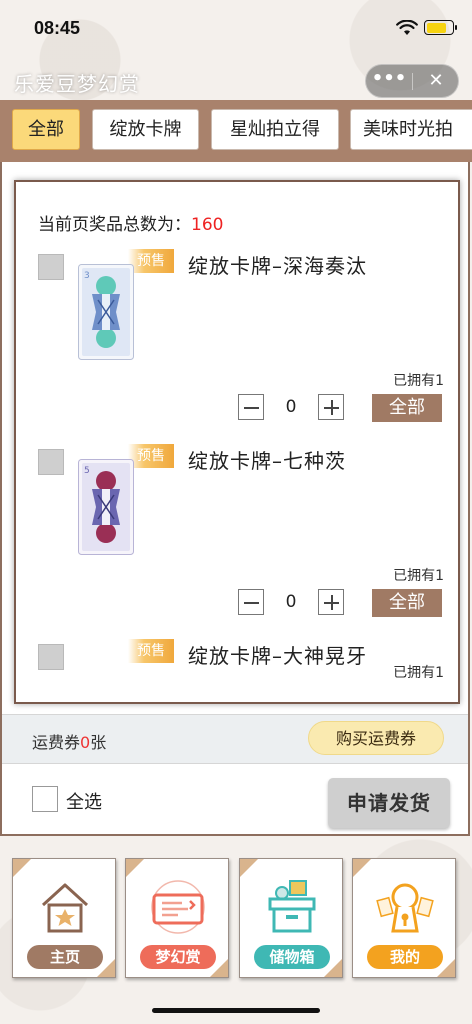 The height and width of the screenshot is (1024, 472). What do you see at coordinates (236, 77) in the screenshot?
I see `title-bar: 乐爱豆梦幻赏 ••• ✕` at bounding box center [236, 77].